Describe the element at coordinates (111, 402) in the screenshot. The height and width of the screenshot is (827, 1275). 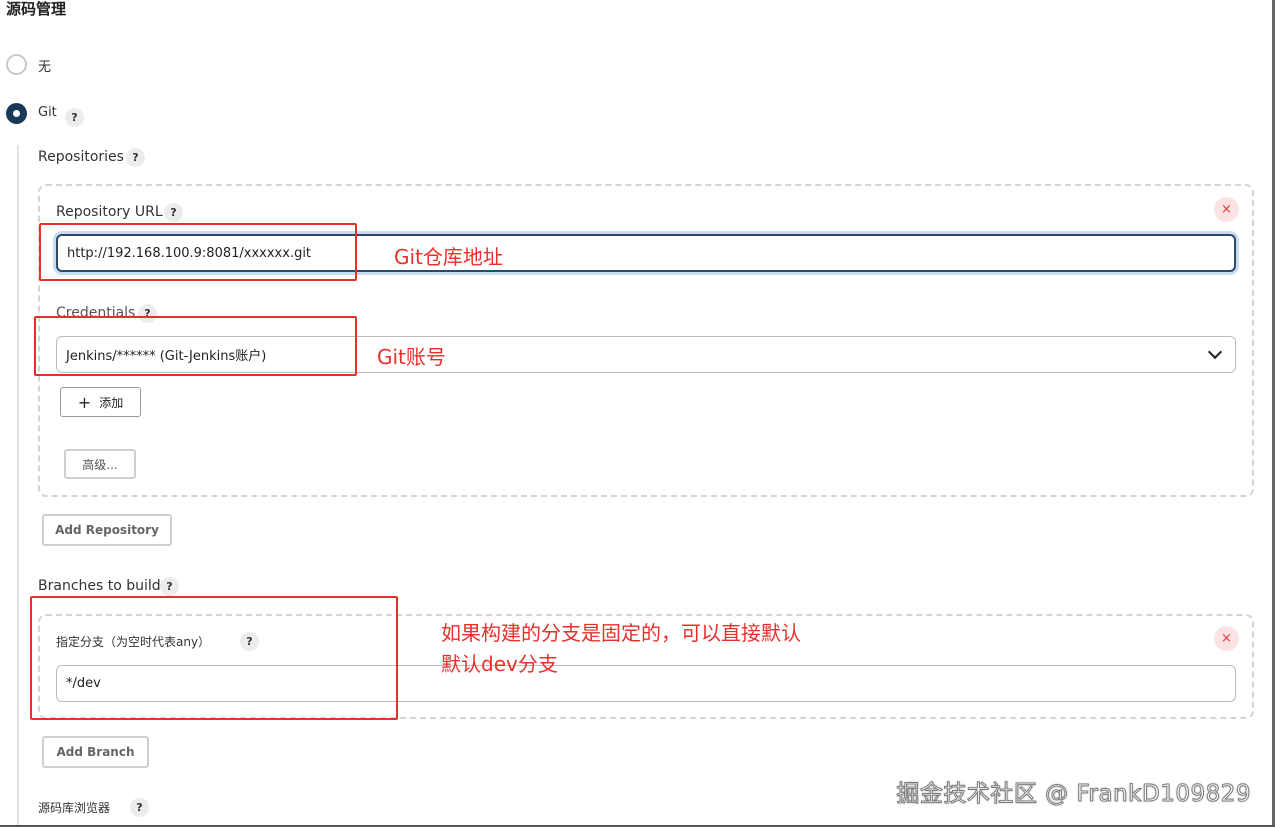
I see `add-credentials-label: 添加` at that location.